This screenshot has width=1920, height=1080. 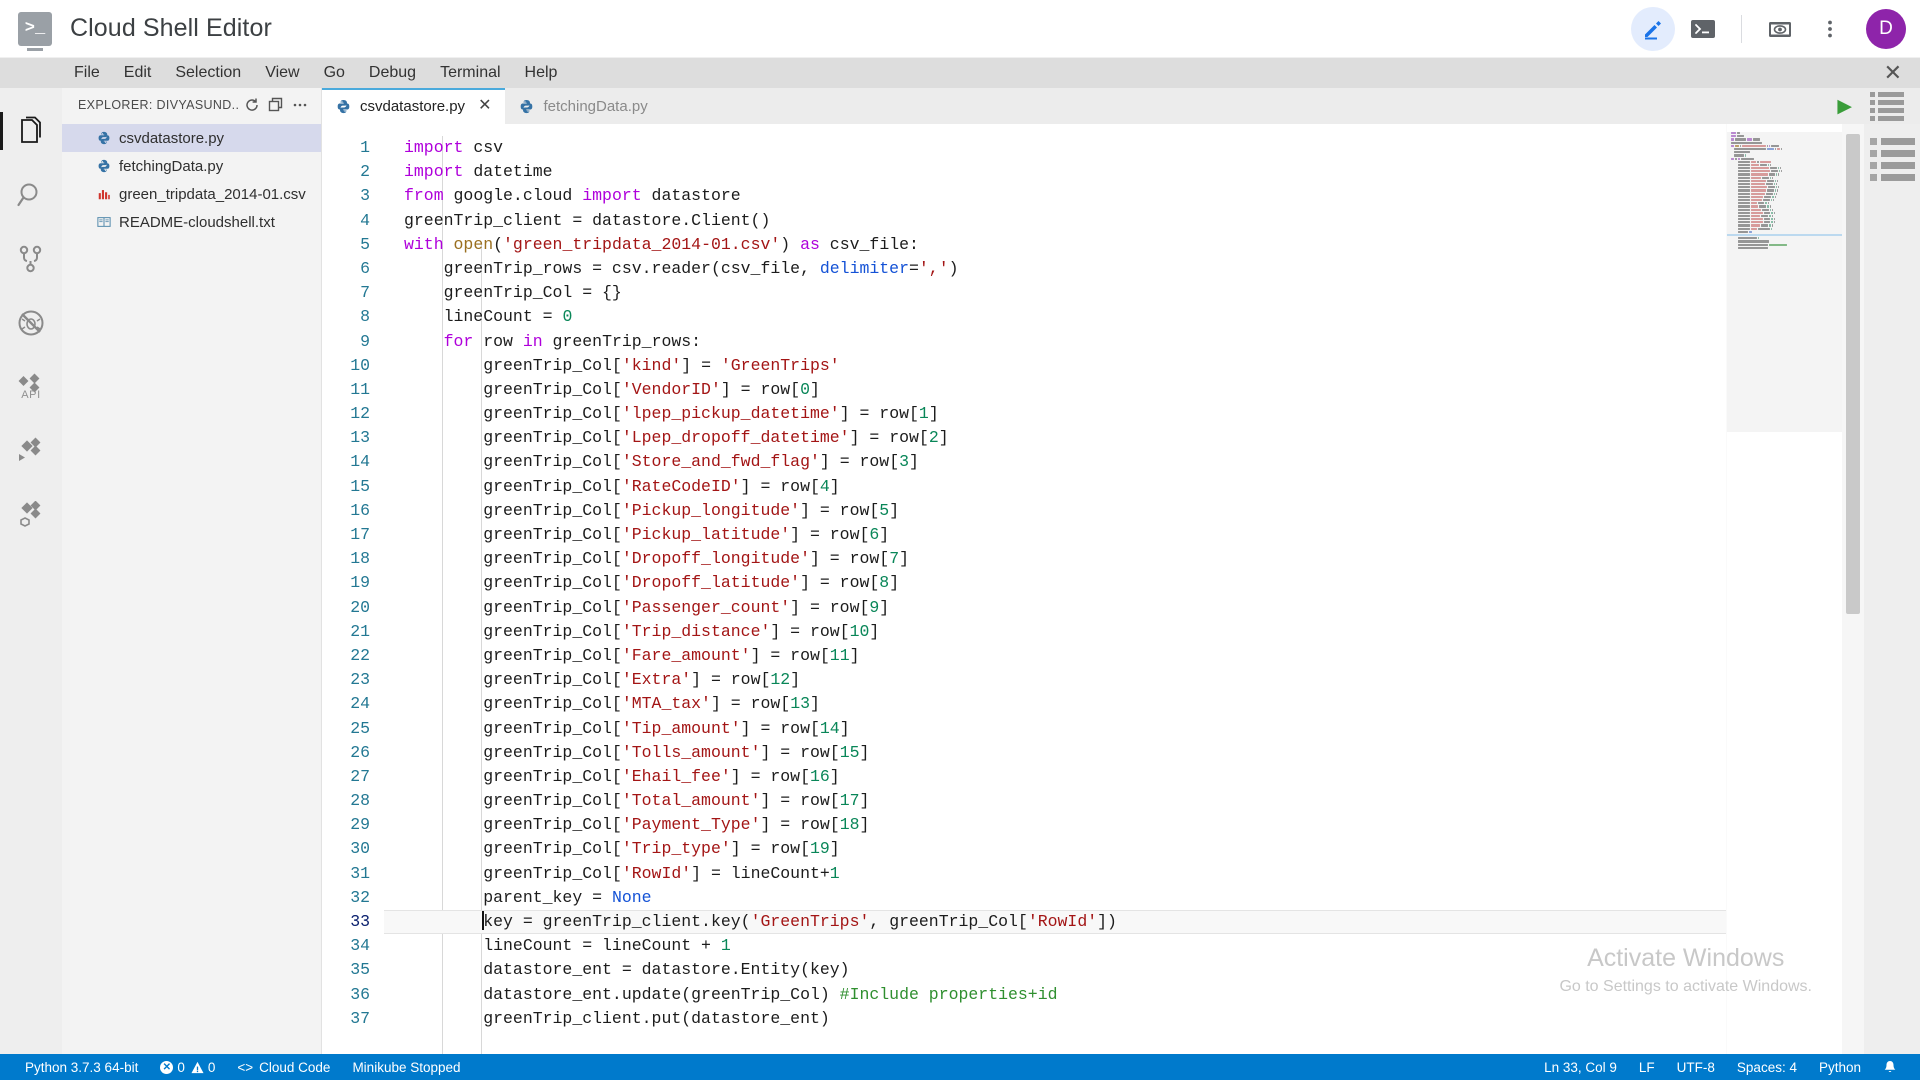 I want to click on menu-item-help: Help, so click(x=541, y=73).